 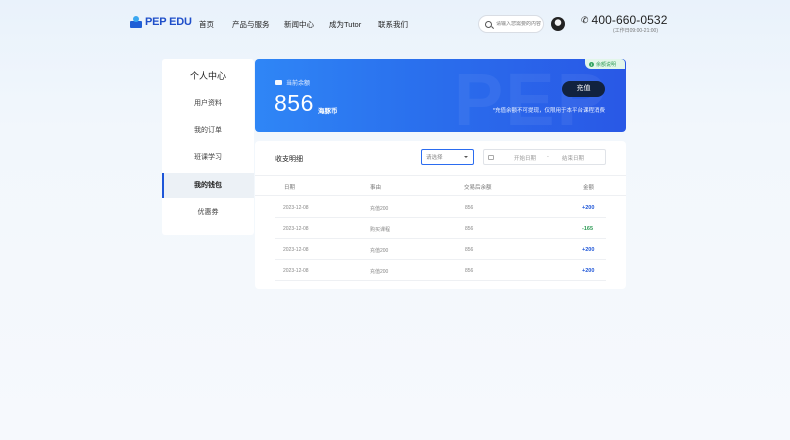 I want to click on recharge-button: 充值, so click(x=583, y=89).